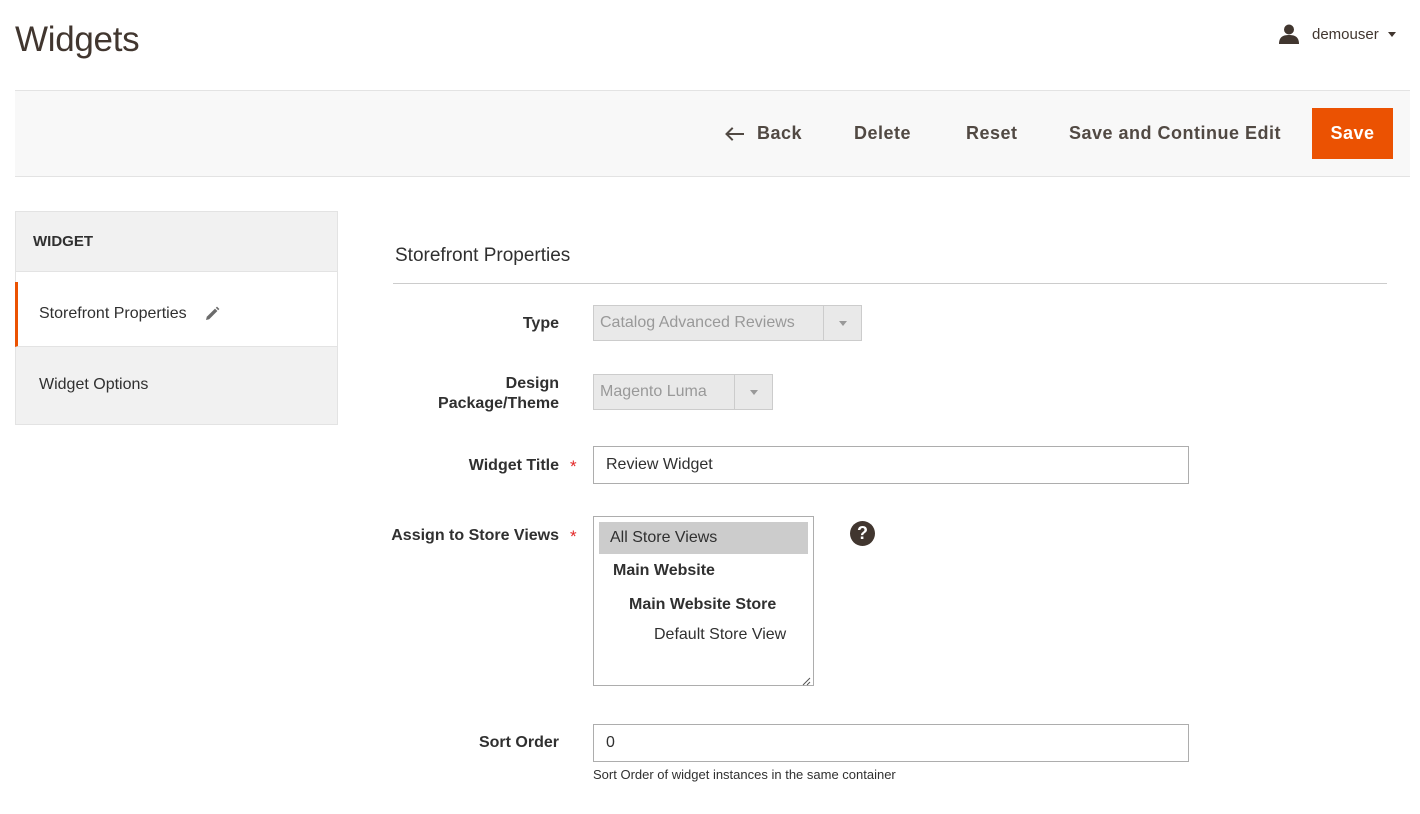 This screenshot has height=814, width=1420. I want to click on reset-button: Reset, so click(992, 133).